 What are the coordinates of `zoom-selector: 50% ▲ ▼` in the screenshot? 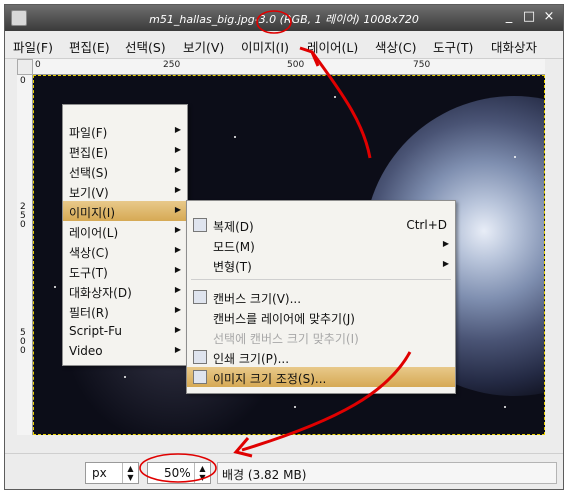 It's located at (179, 473).